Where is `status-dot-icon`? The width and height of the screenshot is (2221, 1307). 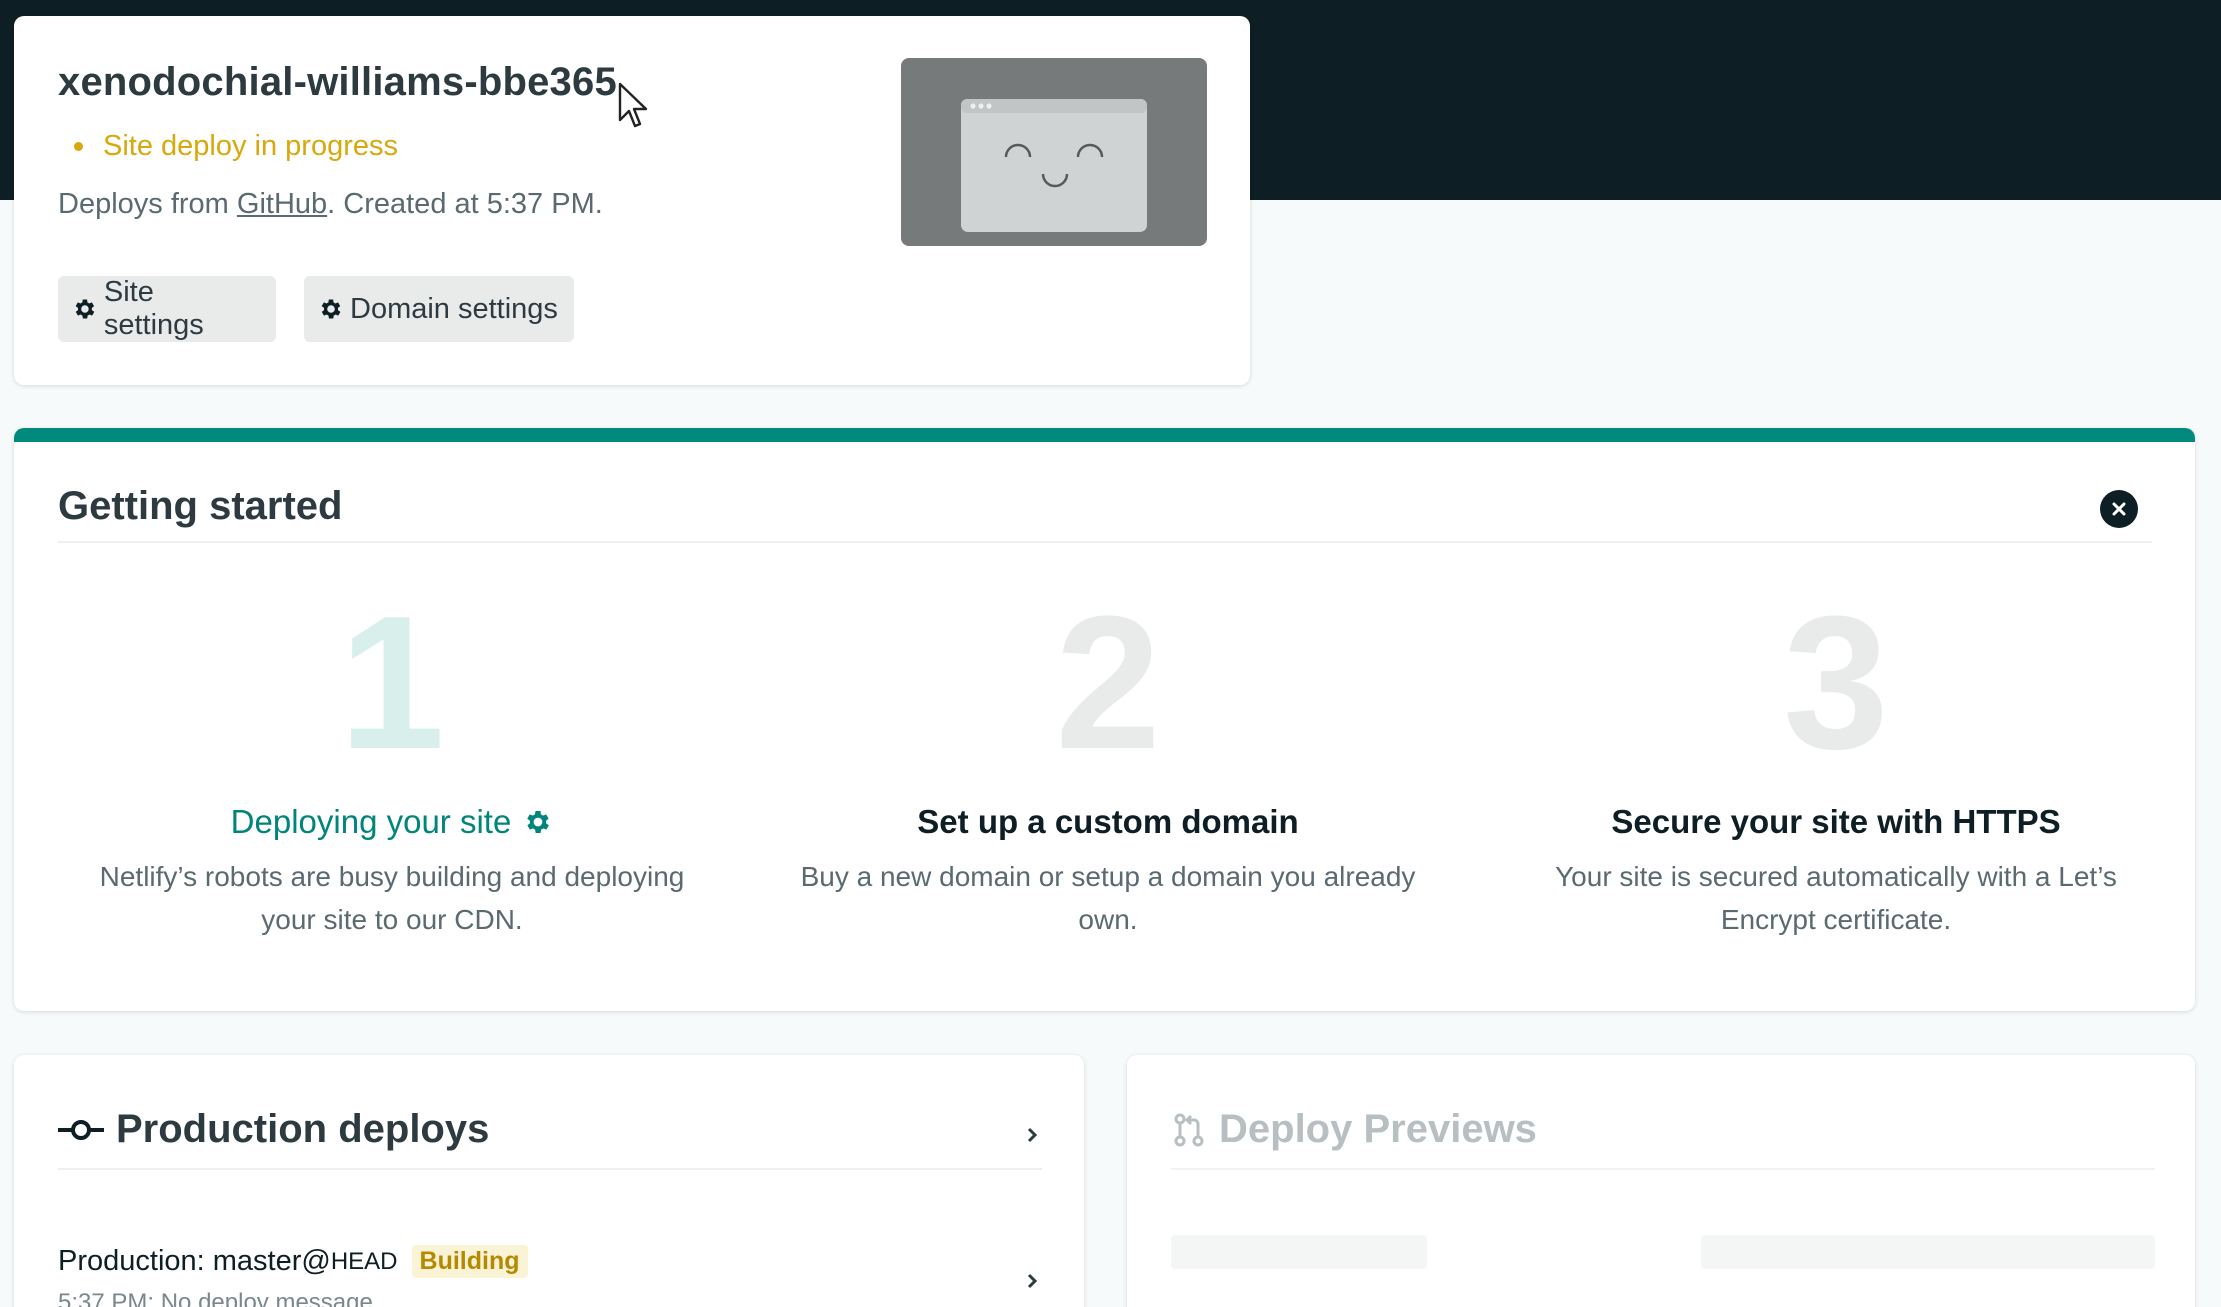
status-dot-icon is located at coordinates (78, 146).